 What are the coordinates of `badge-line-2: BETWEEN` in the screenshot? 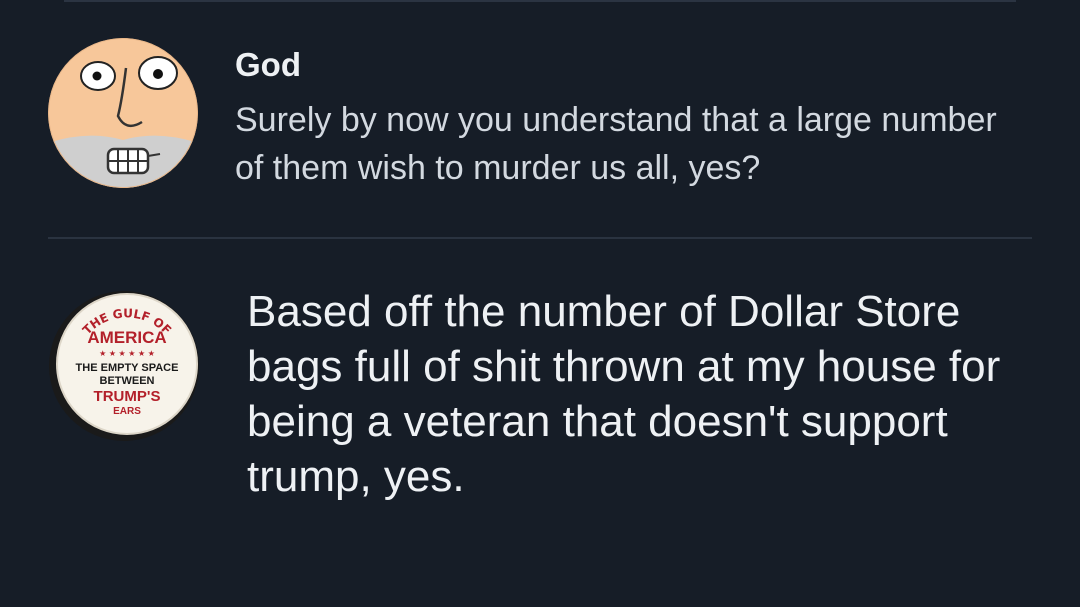 It's located at (127, 381).